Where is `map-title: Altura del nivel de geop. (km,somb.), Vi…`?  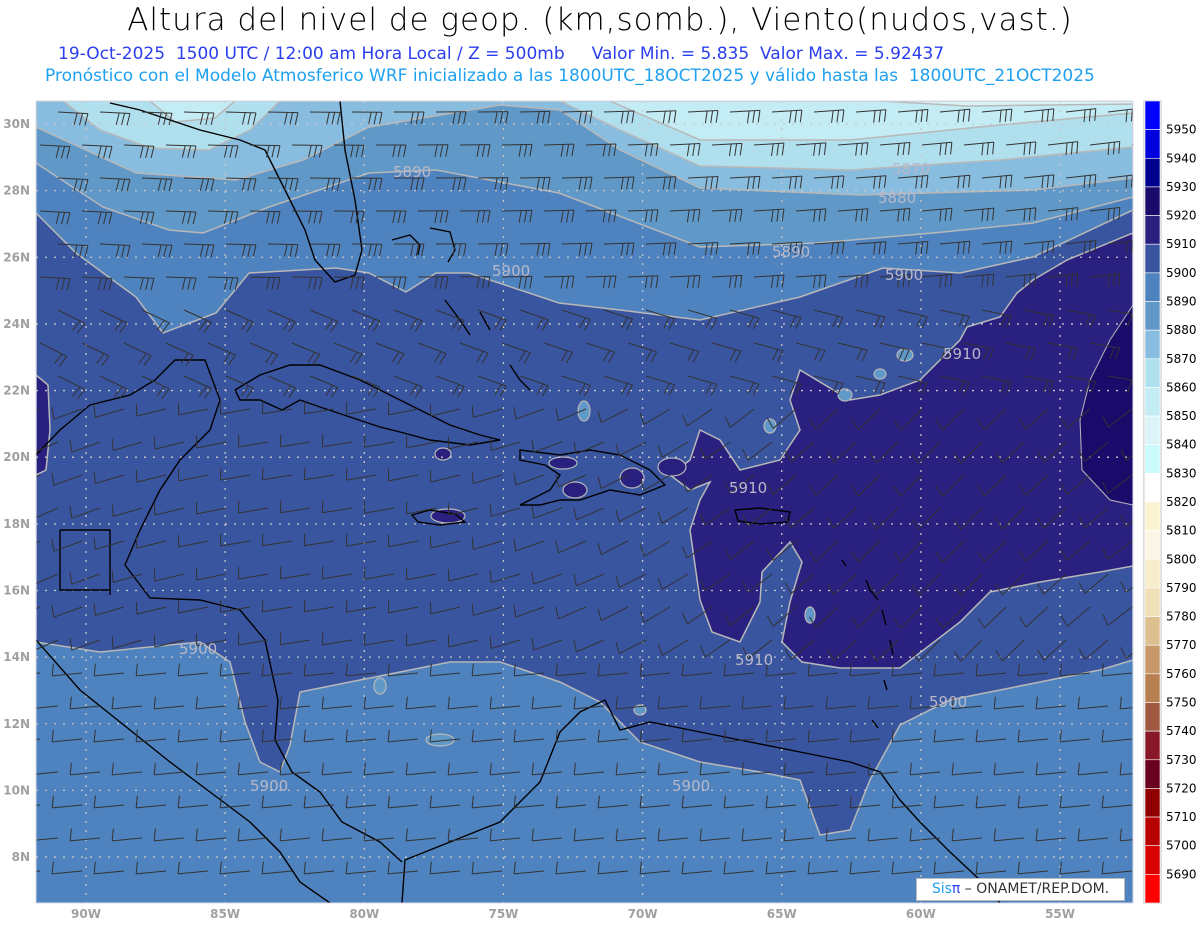
map-title: Altura del nivel de geop. (km,somb.), Vi… is located at coordinates (600, 20).